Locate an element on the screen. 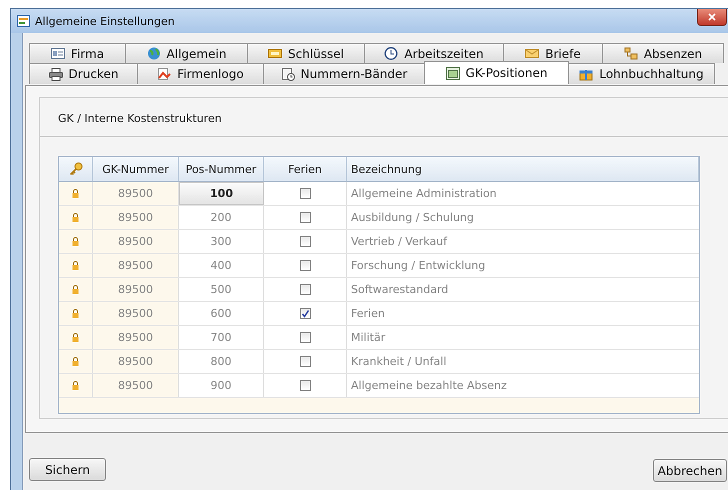 Image resolution: width=728 pixels, height=490 pixels. settings-tab: Firma is located at coordinates (77, 53).